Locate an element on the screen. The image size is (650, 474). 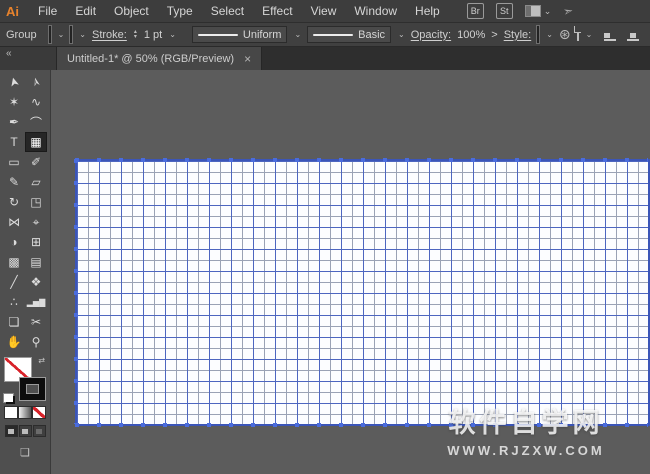
gradient-button is located at coordinates (25, 412).